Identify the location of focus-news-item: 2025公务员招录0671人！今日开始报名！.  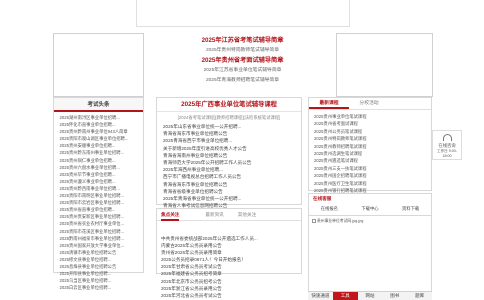
(229, 259).